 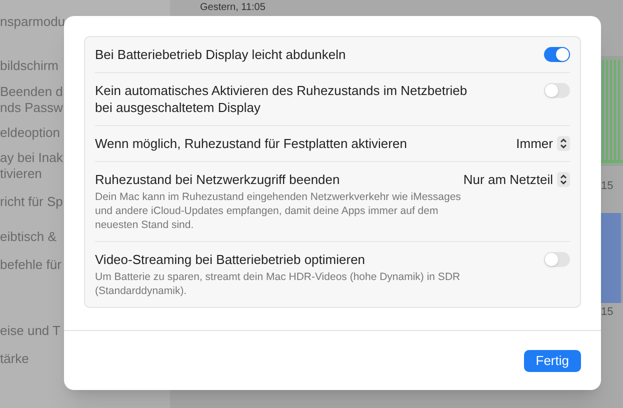 I want to click on setting-label: Video-Streaming bei Batteriebetrieb optimieren, so click(x=230, y=259).